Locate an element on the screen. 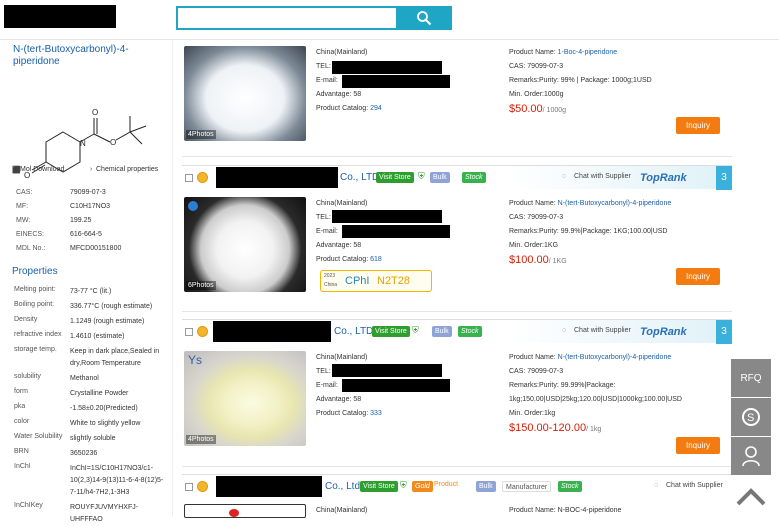 The image size is (779, 526). property-value: 3650236 is located at coordinates (84, 453).